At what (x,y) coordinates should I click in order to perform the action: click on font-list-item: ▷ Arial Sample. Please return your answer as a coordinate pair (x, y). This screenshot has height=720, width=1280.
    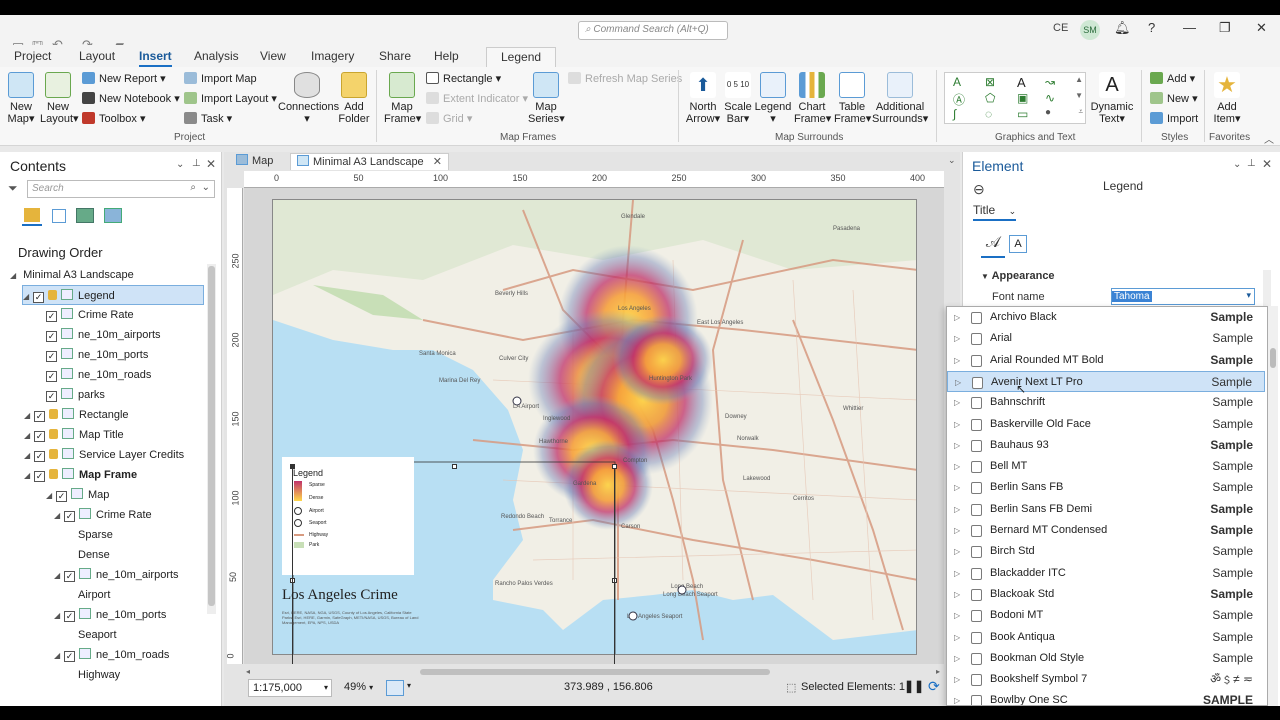
    Looking at the image, I should click on (1106, 338).